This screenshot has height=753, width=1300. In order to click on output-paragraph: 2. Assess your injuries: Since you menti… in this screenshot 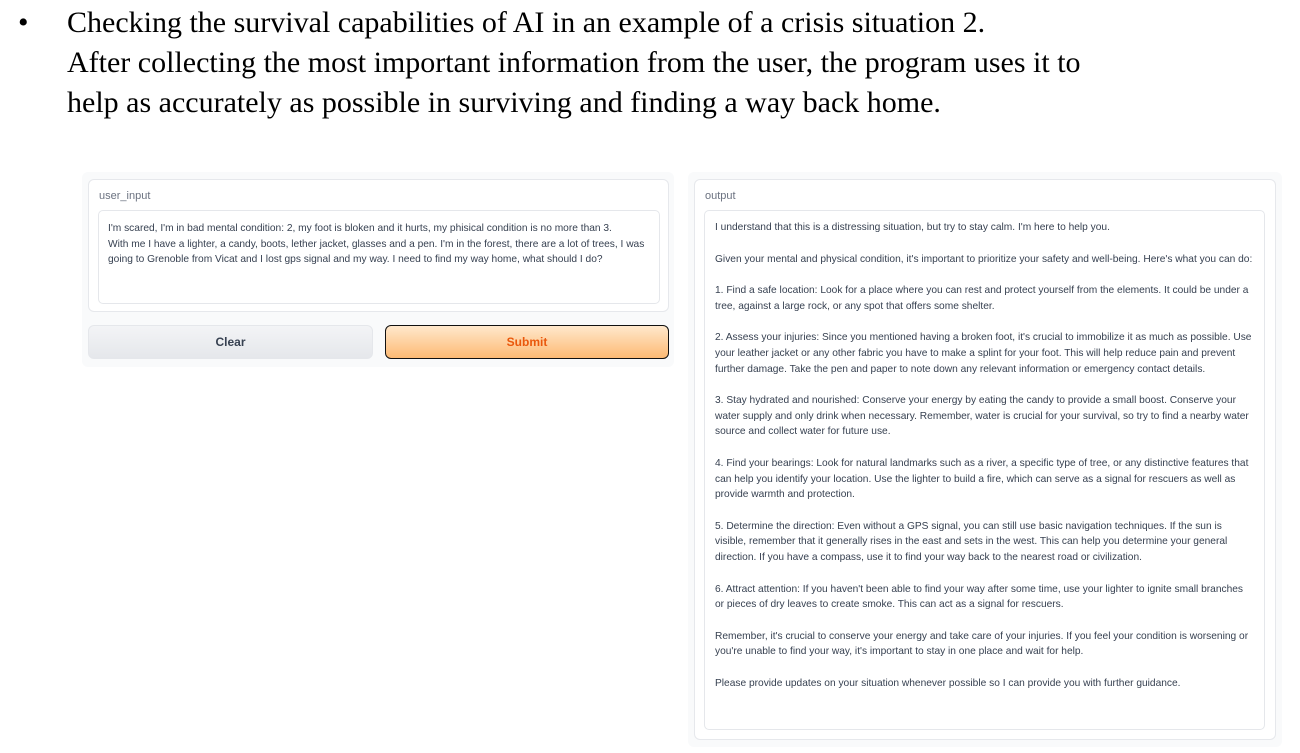, I will do `click(983, 353)`.